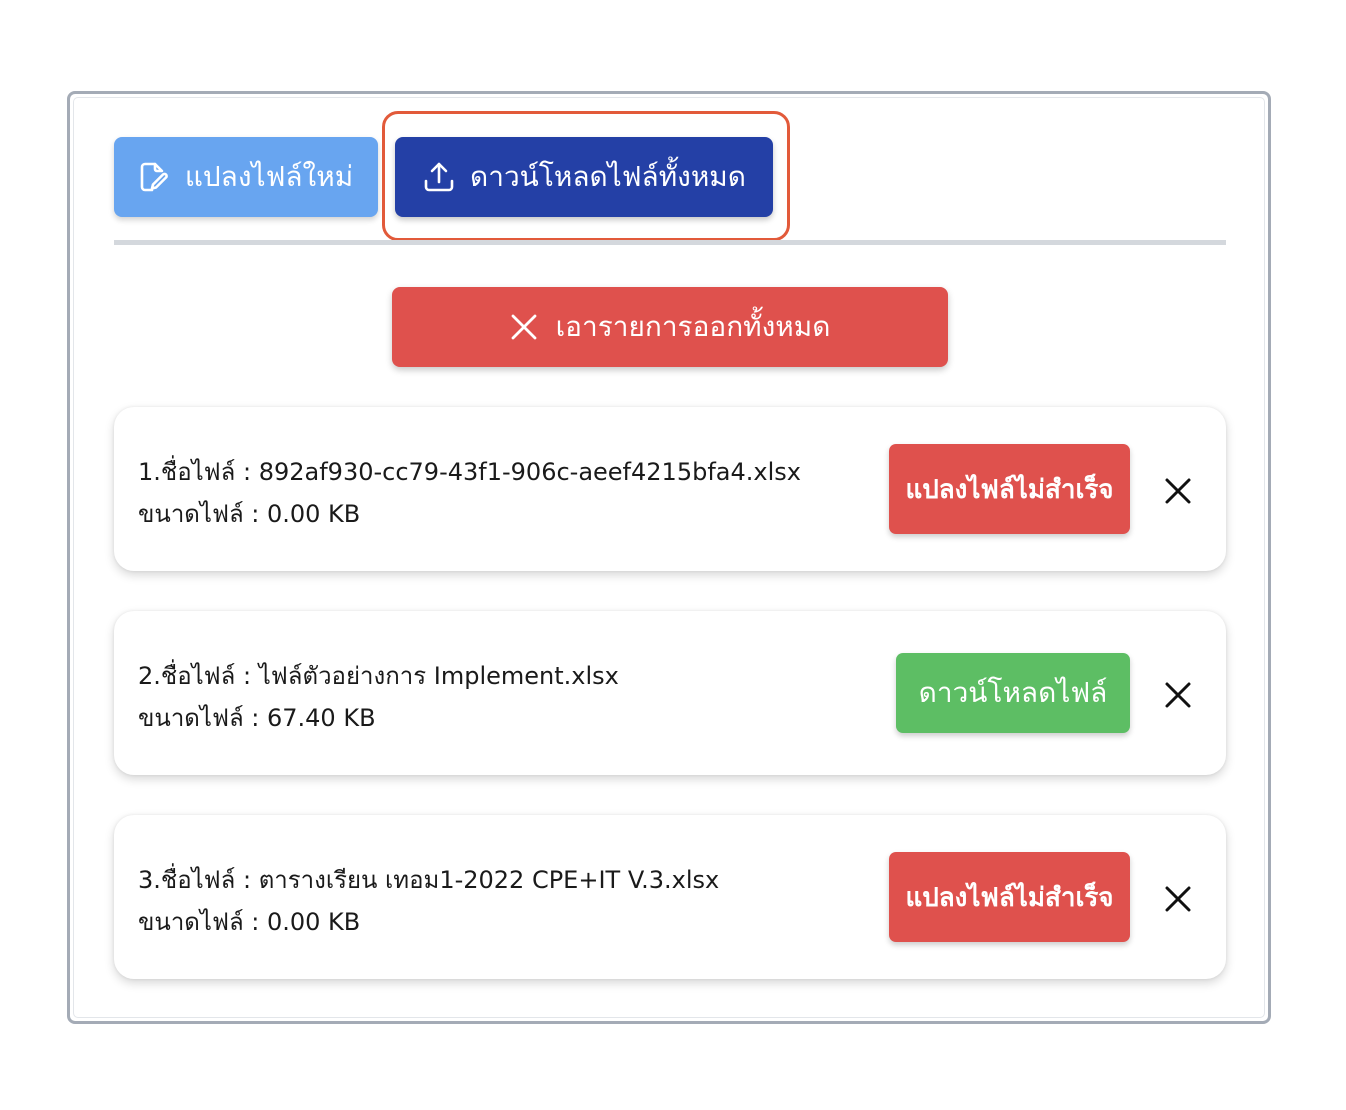  I want to click on upload-icon, so click(446, 177).